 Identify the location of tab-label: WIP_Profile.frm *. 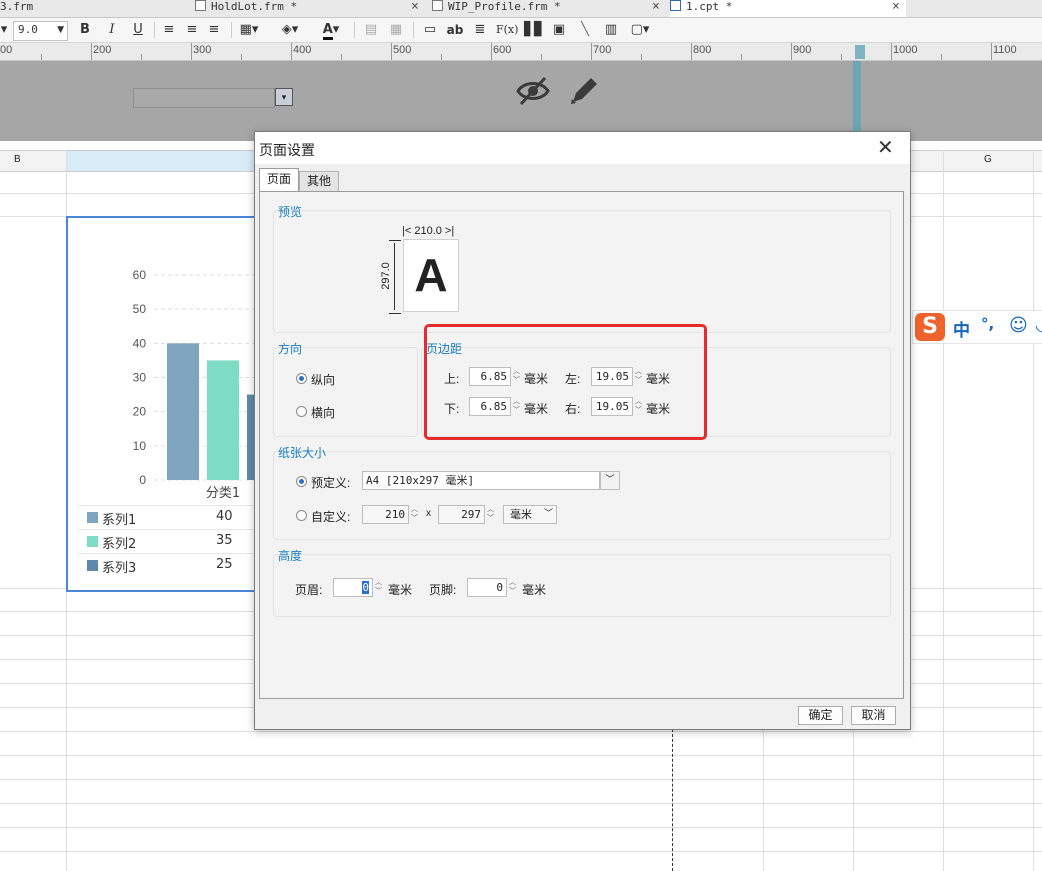
(504, 6).